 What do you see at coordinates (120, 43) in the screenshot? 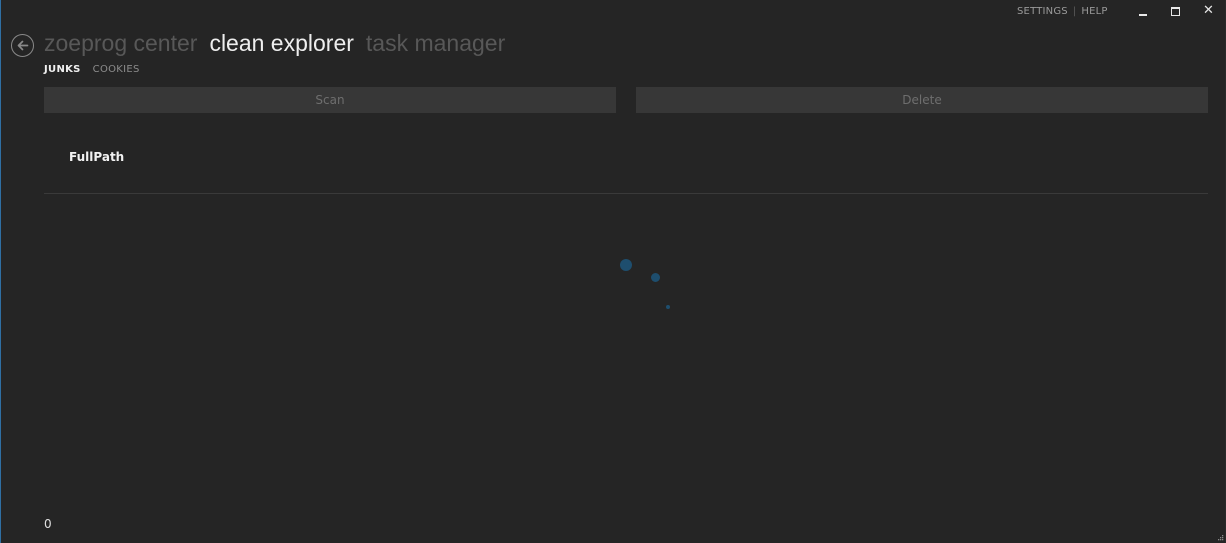
I see `title-zoeprog-center: zoeprog center` at bounding box center [120, 43].